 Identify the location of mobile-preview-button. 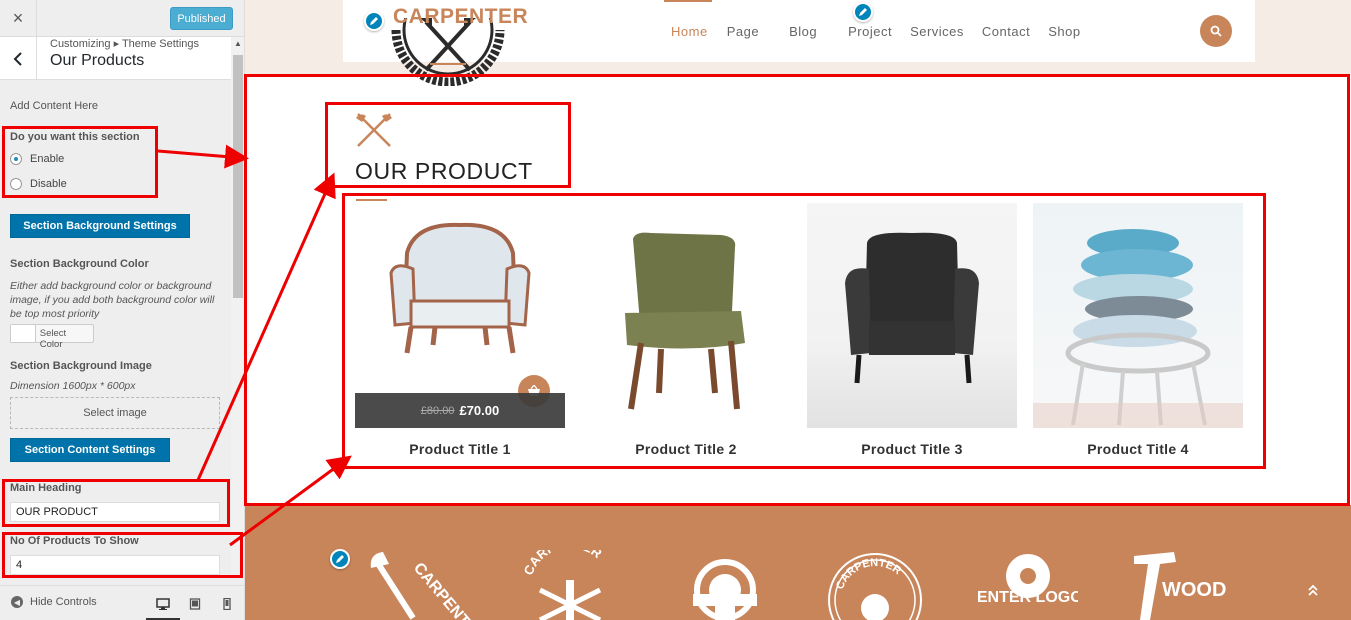
(227, 604).